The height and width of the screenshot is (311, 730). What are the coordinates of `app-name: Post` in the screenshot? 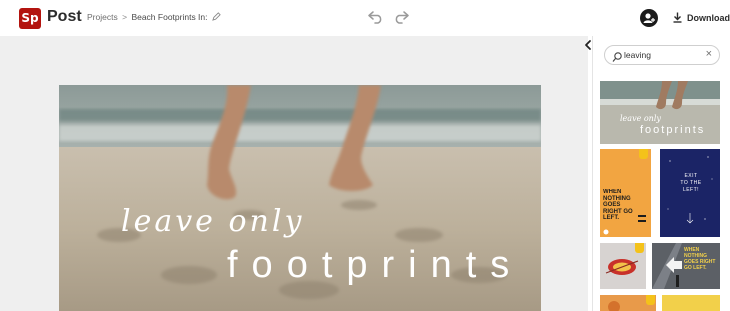 It's located at (64, 16).